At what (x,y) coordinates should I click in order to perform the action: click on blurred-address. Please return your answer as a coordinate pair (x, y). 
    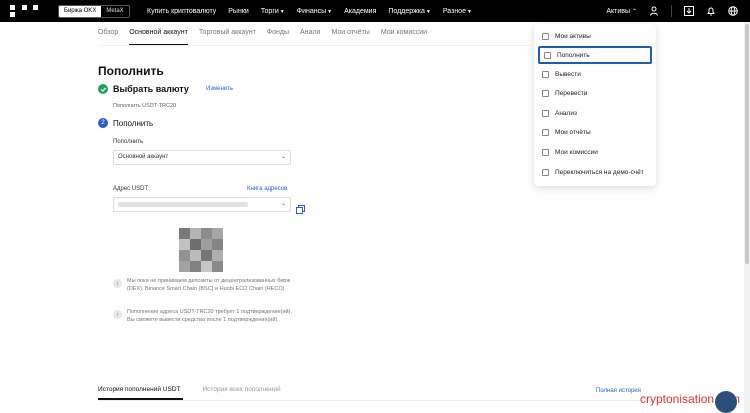
    Looking at the image, I should click on (183, 204).